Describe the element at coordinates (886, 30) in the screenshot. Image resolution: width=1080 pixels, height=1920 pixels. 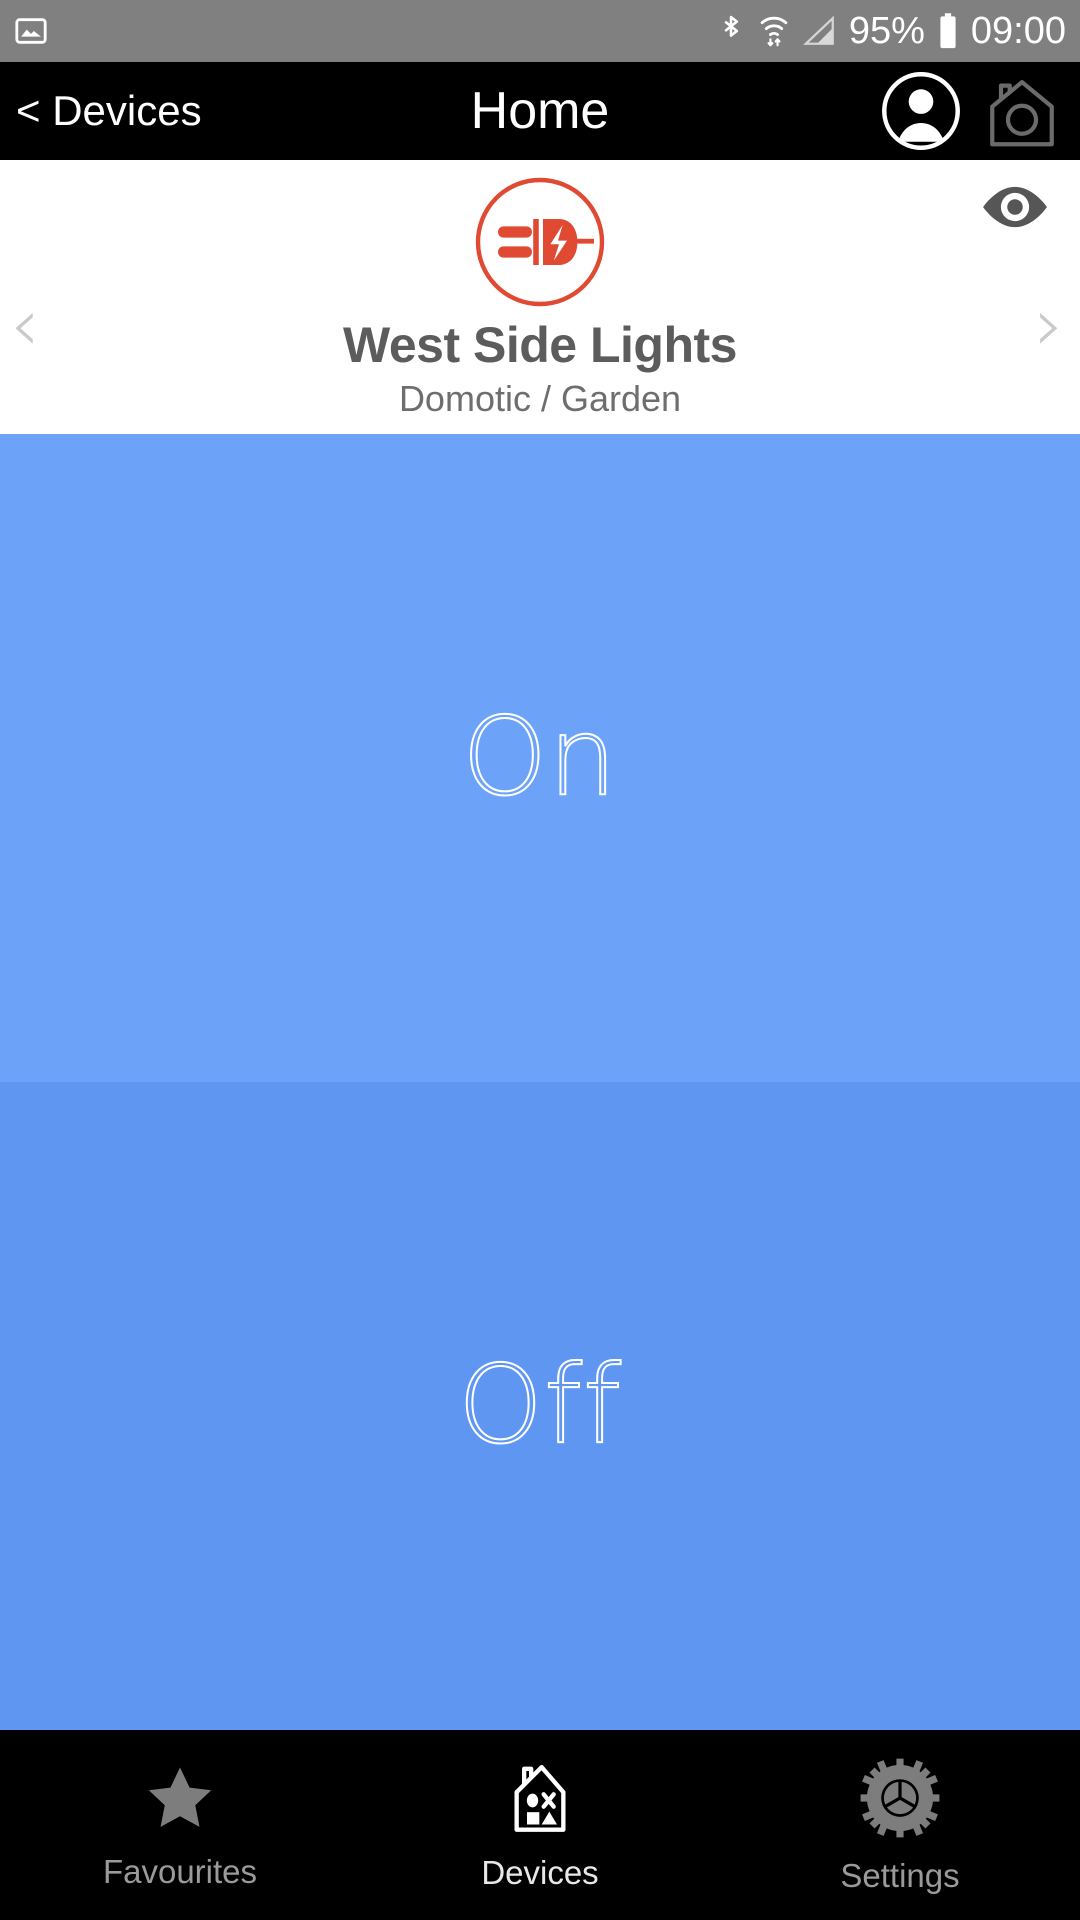
I see `battery-percent-label: 95%` at that location.